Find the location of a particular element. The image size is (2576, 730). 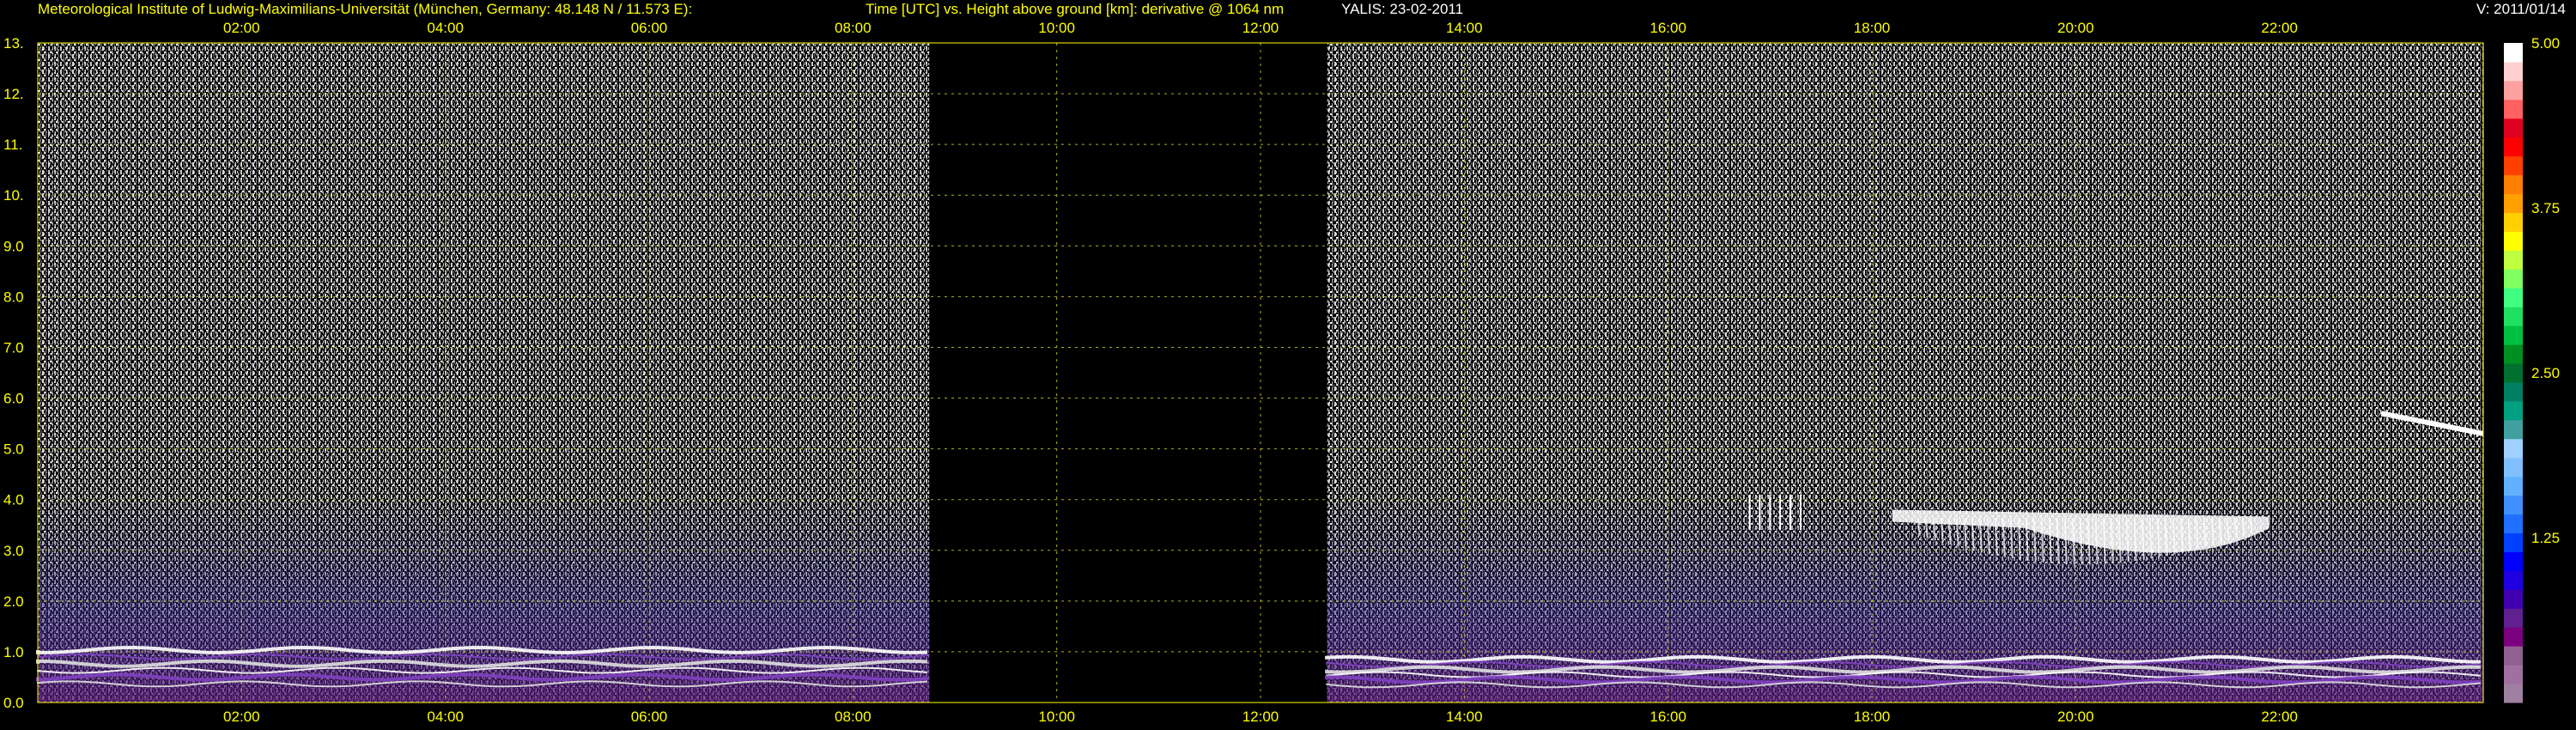

colorbar-tick-label: 3.75 is located at coordinates (2545, 208).